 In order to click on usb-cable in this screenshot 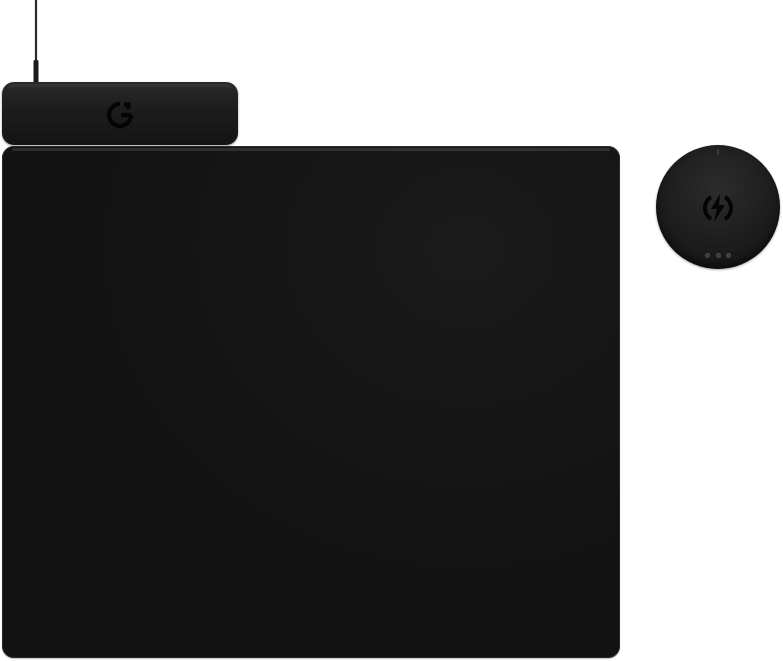, I will do `click(36, 42)`.